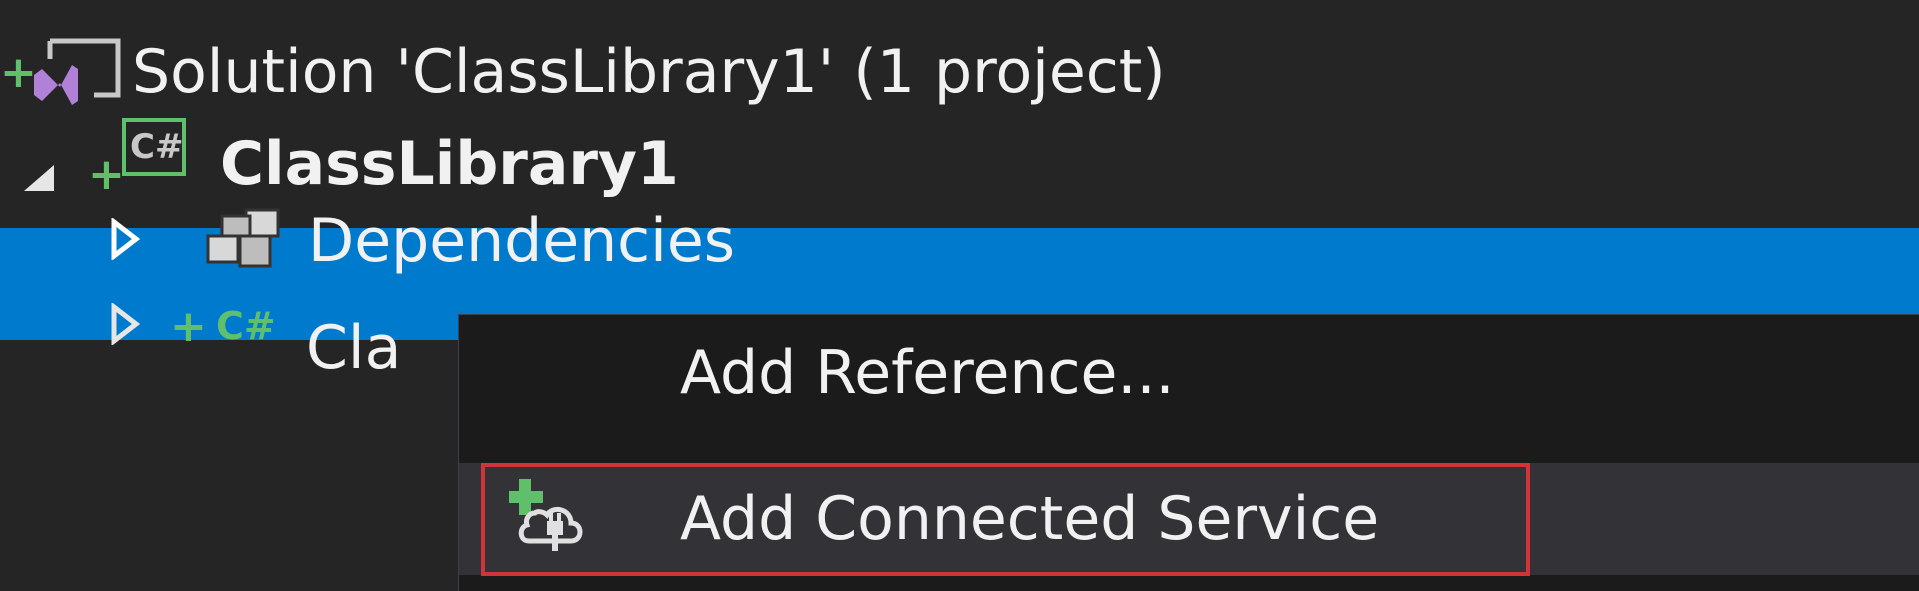  I want to click on triangle-expanded-icon, so click(39, 178).